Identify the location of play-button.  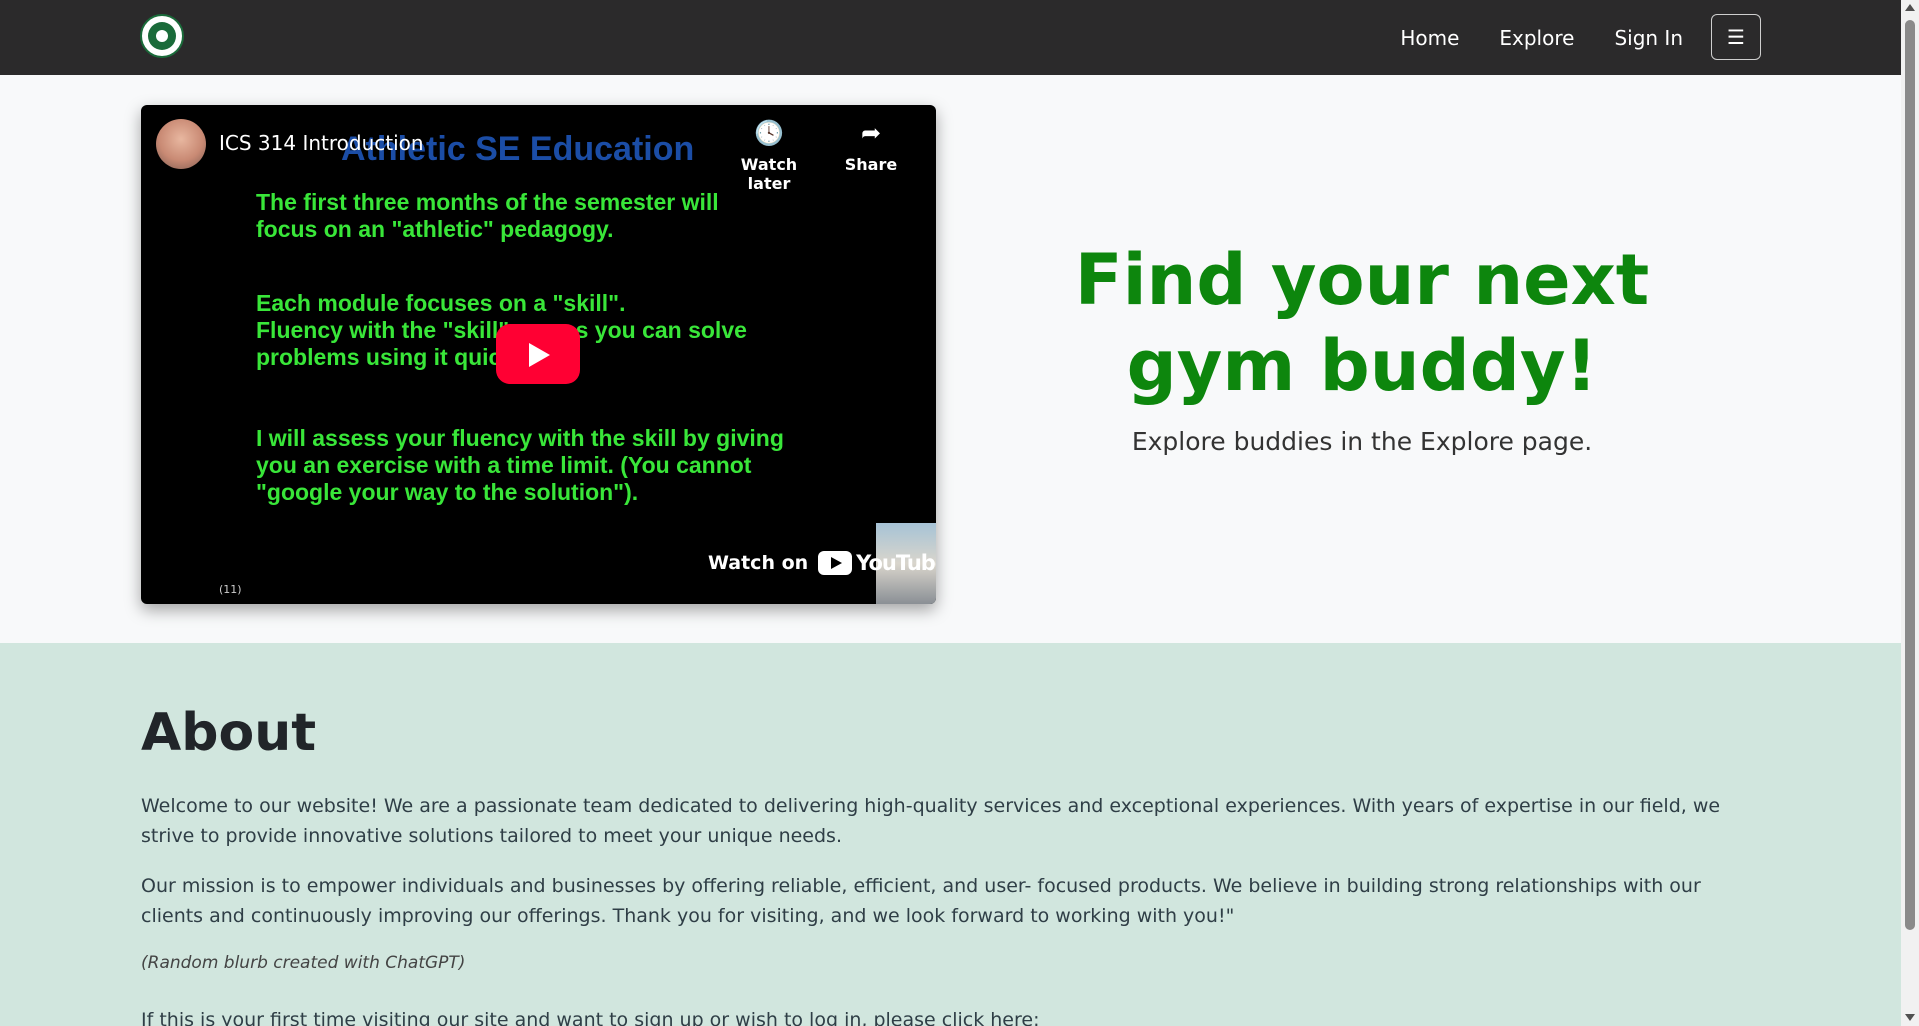
(538, 354).